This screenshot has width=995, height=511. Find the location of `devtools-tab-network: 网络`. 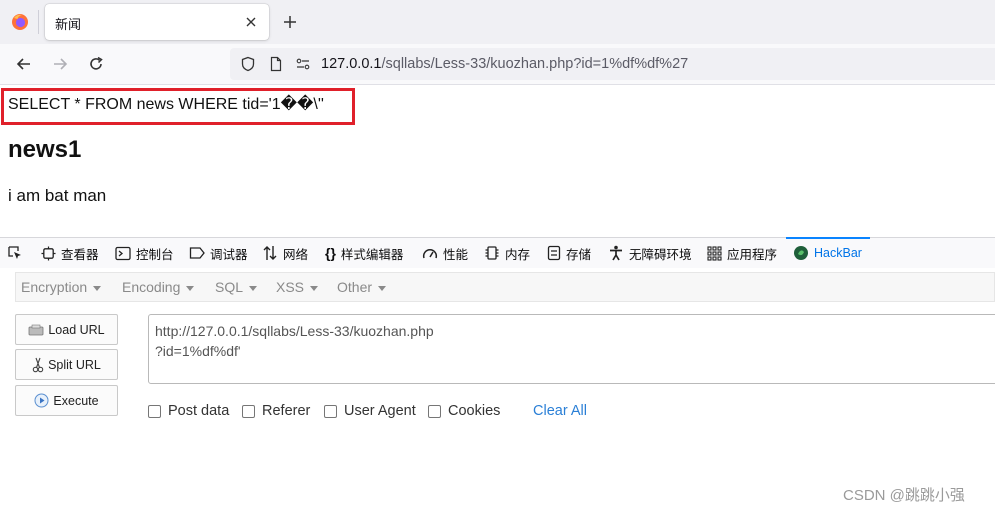

devtools-tab-network: 网络 is located at coordinates (285, 253).